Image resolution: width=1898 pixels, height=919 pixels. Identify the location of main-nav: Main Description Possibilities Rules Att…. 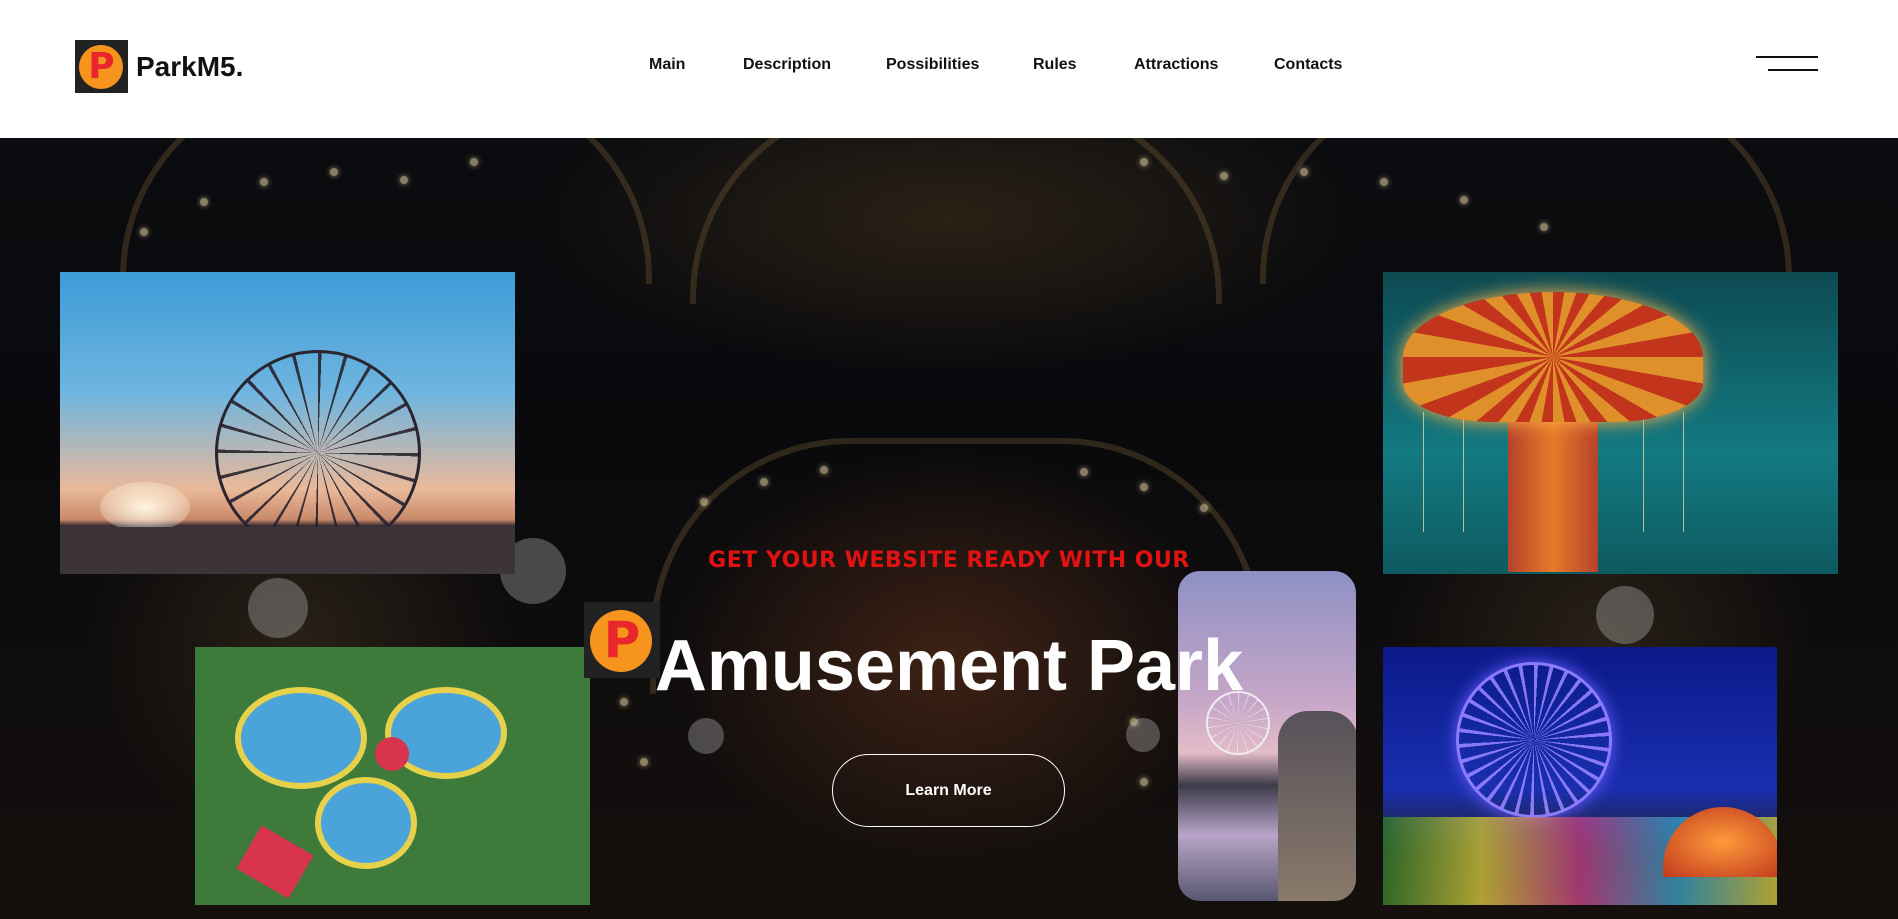
(949, 66).